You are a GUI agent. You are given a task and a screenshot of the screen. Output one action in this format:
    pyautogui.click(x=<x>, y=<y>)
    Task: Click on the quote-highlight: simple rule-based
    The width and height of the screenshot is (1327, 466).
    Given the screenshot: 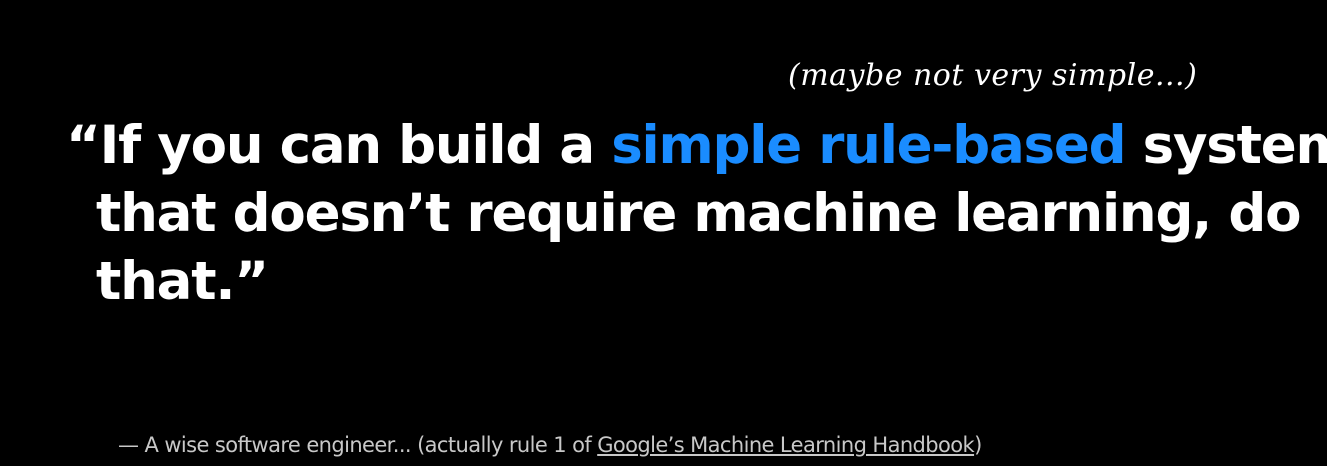 What is the action you would take?
    pyautogui.click(x=868, y=145)
    